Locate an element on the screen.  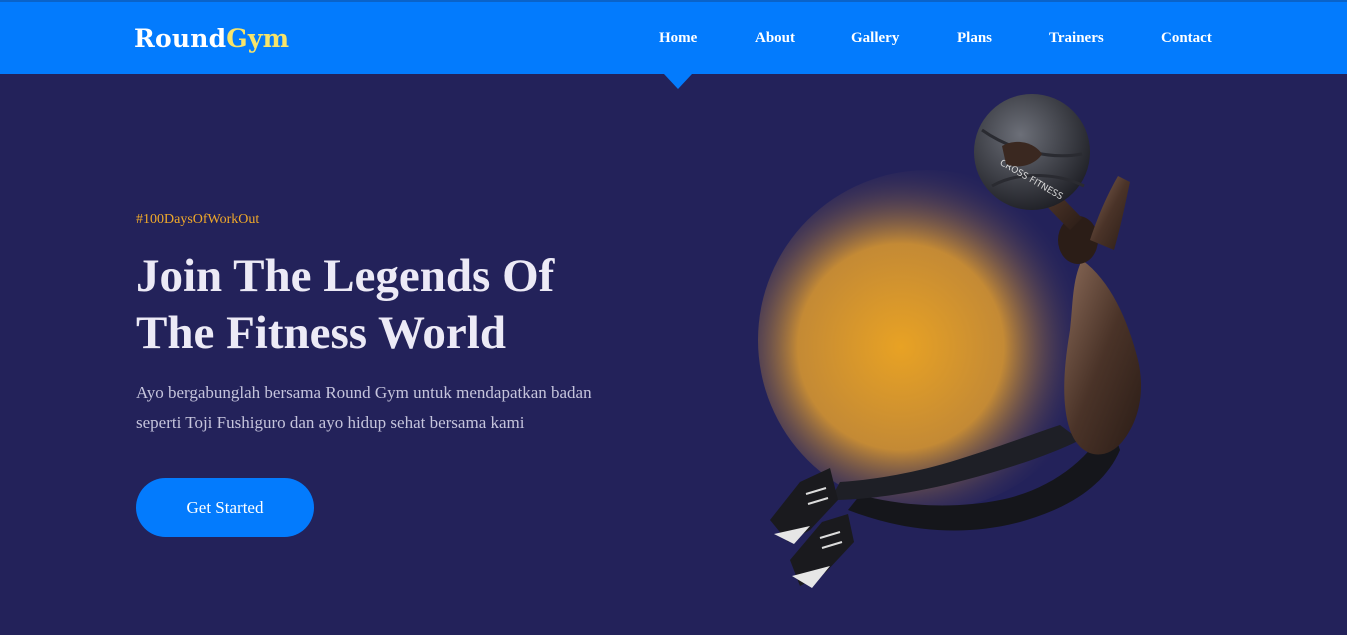
active-nav-indicator is located at coordinates (678, 81).